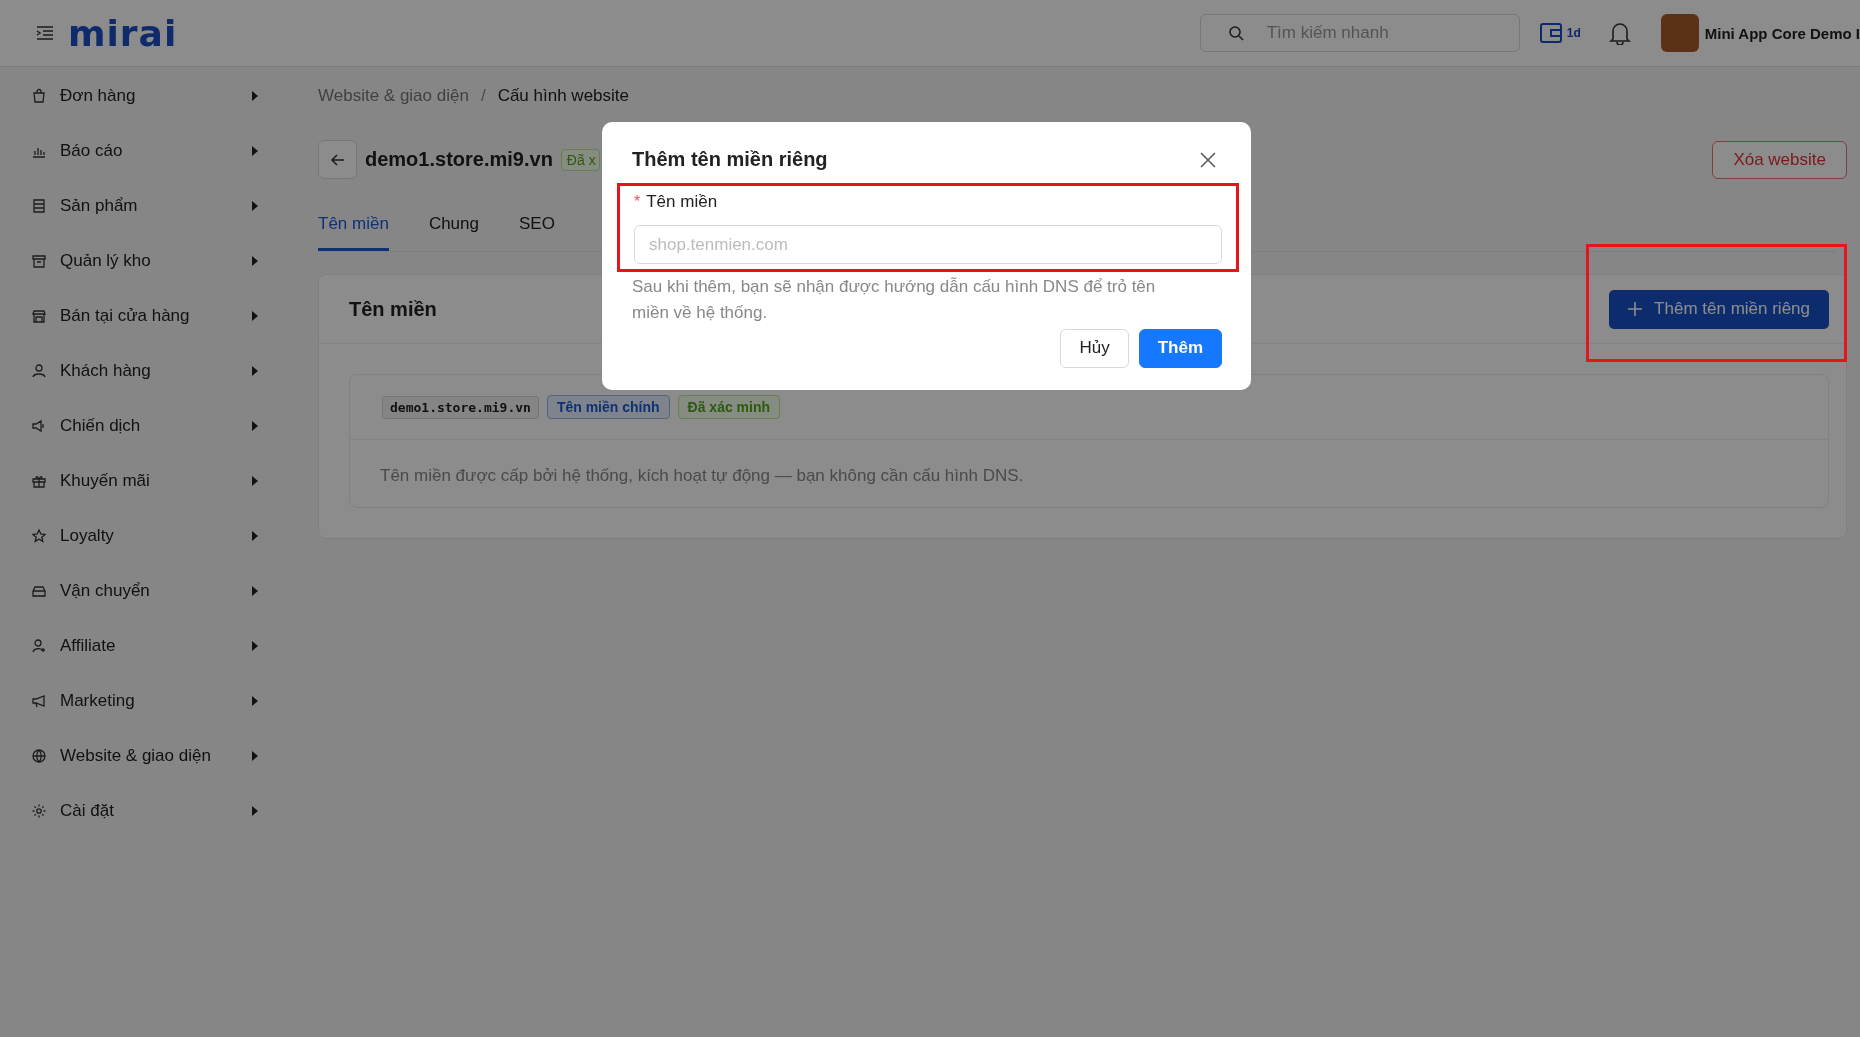 The image size is (1860, 1037). What do you see at coordinates (928, 244) in the screenshot?
I see `domain-input: shop.tenmien.com` at bounding box center [928, 244].